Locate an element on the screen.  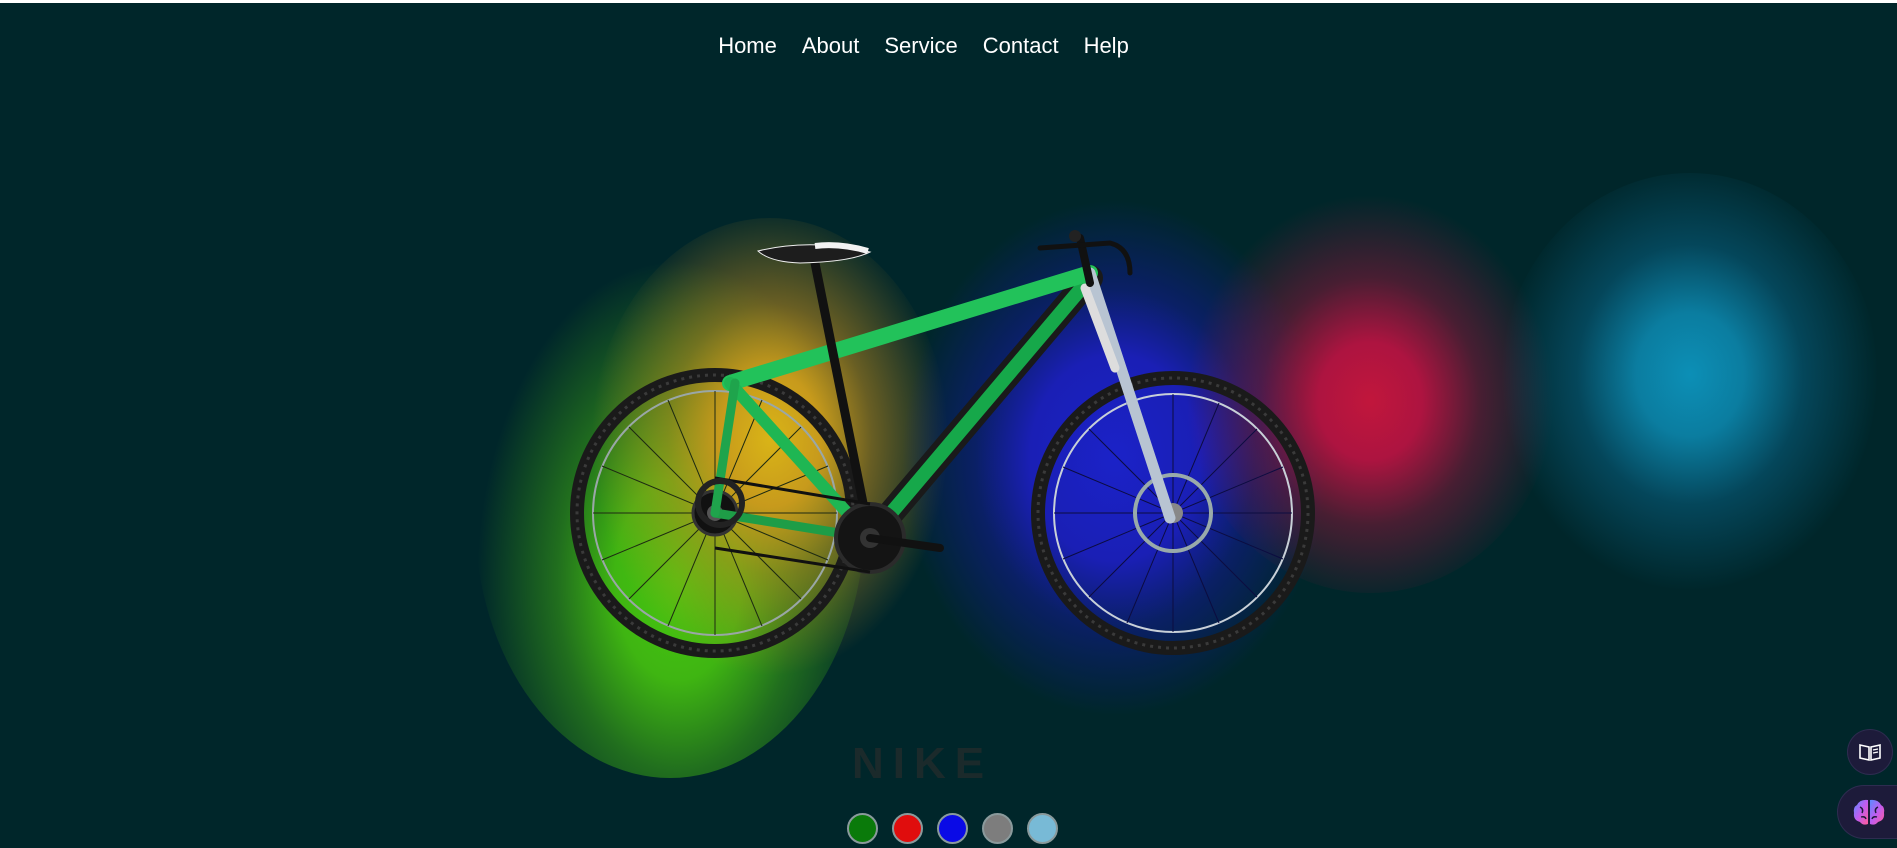
nav-about: About is located at coordinates (831, 46).